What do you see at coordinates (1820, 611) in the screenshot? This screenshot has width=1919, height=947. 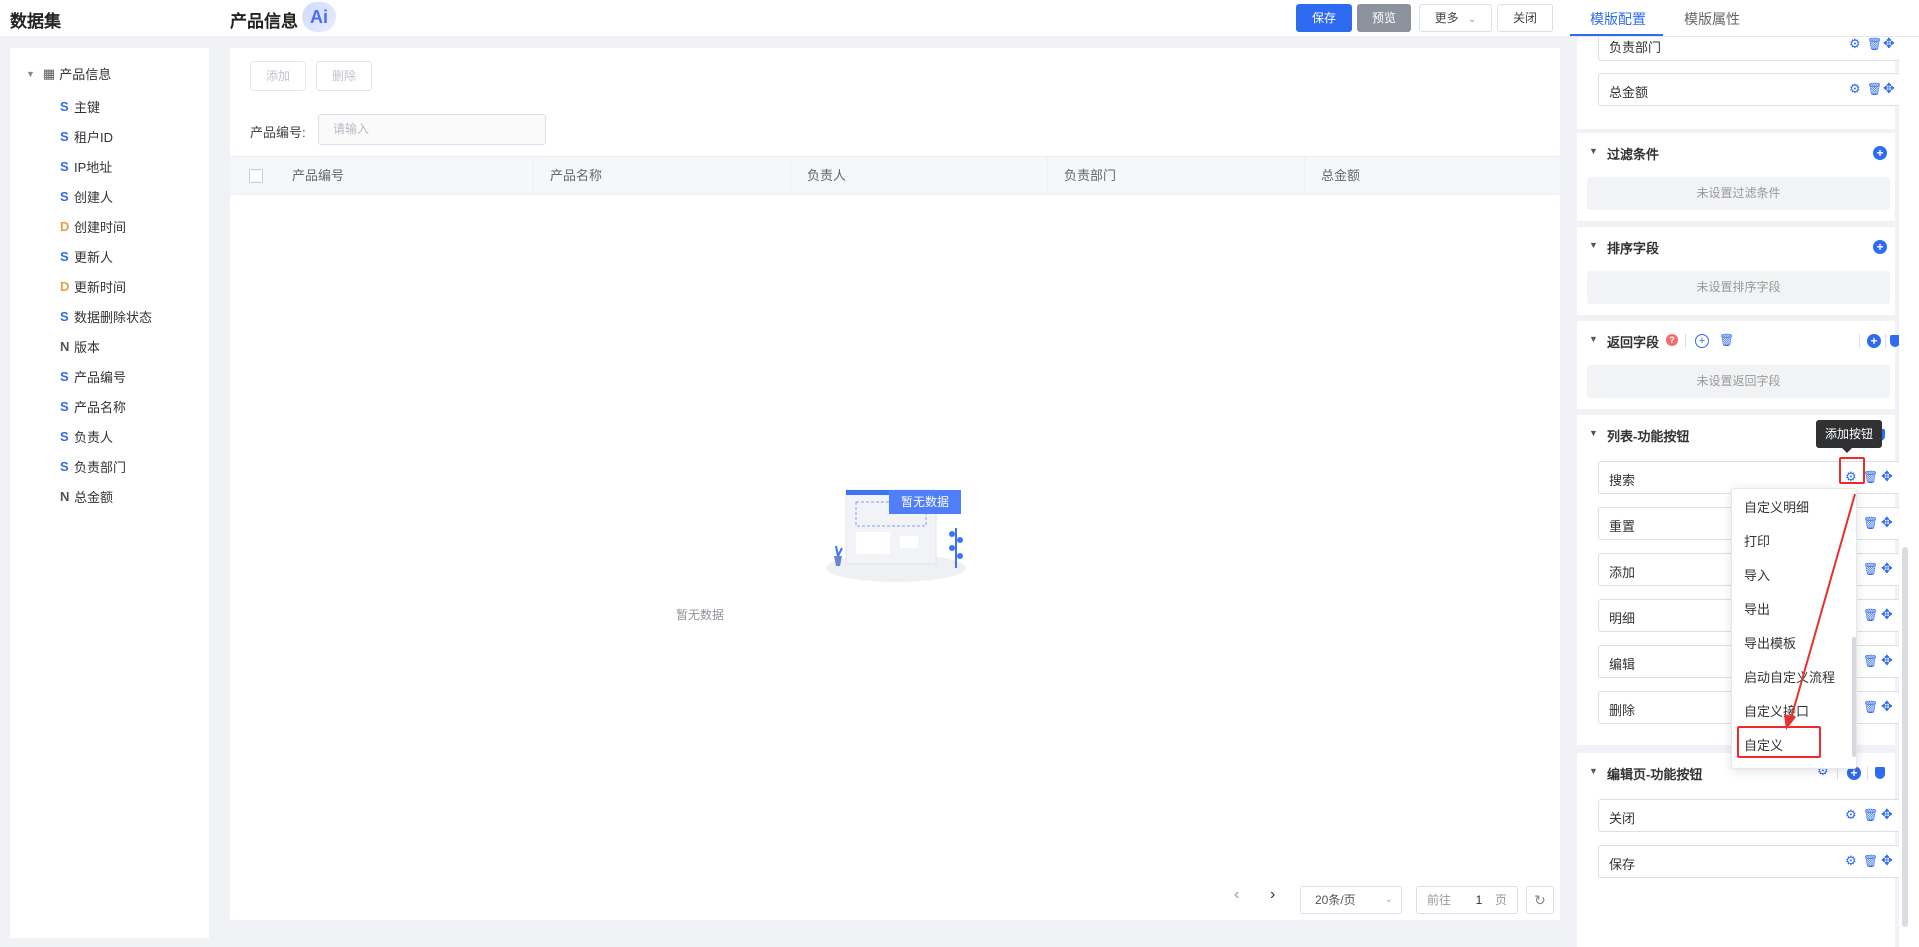 I see `annotation-arrow` at bounding box center [1820, 611].